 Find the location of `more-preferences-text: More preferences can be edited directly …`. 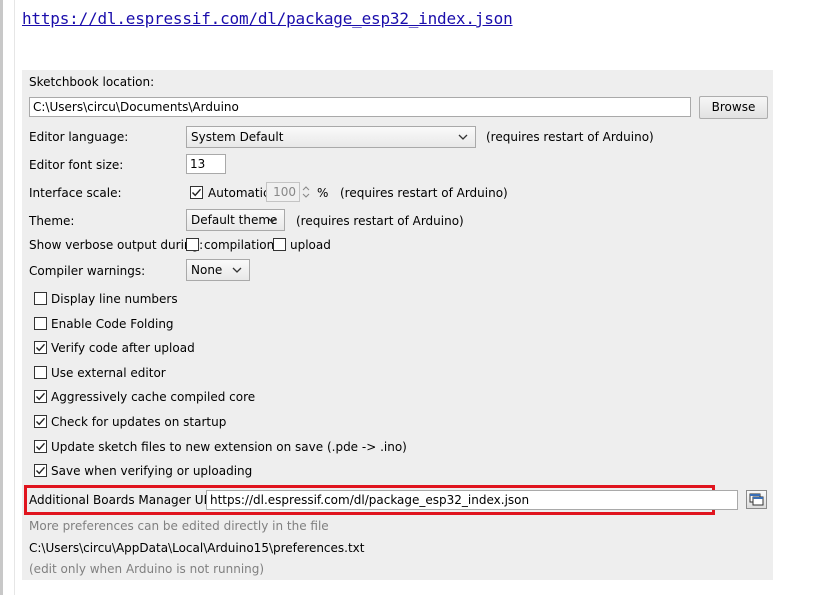

more-preferences-text: More preferences can be edited directly … is located at coordinates (179, 526).